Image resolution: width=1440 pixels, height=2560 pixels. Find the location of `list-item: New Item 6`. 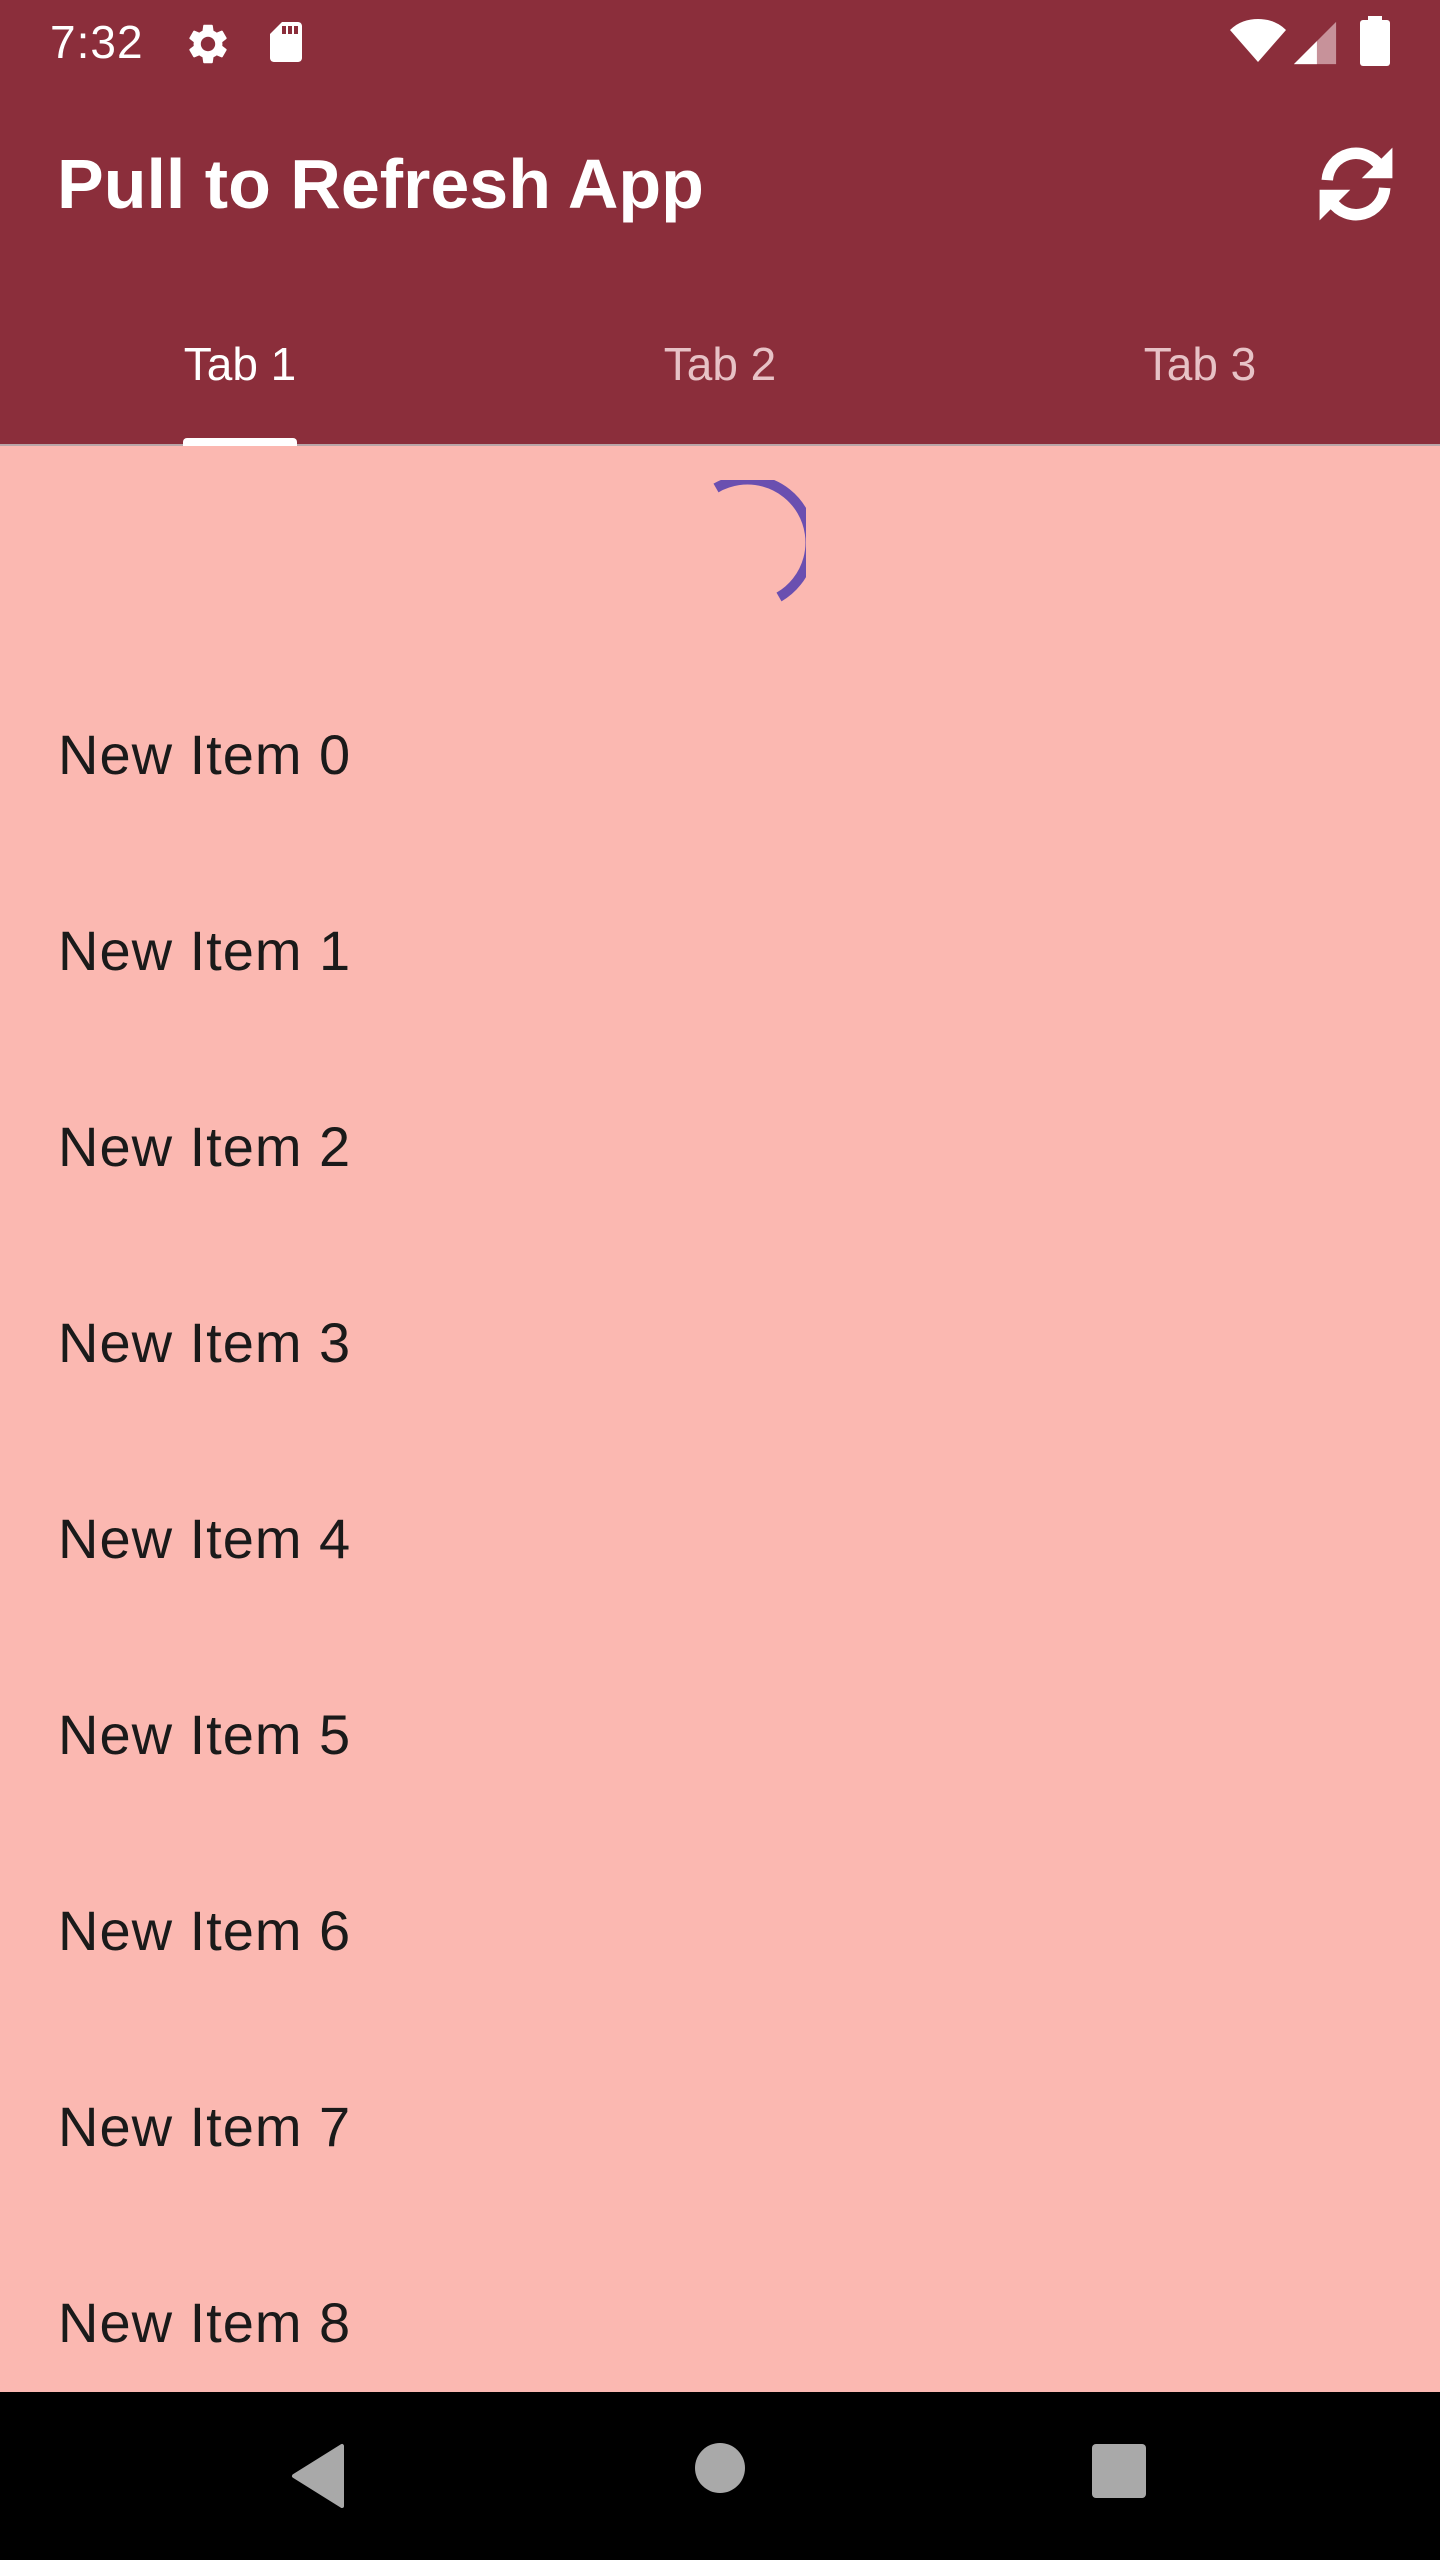

list-item: New Item 6 is located at coordinates (720, 1934).